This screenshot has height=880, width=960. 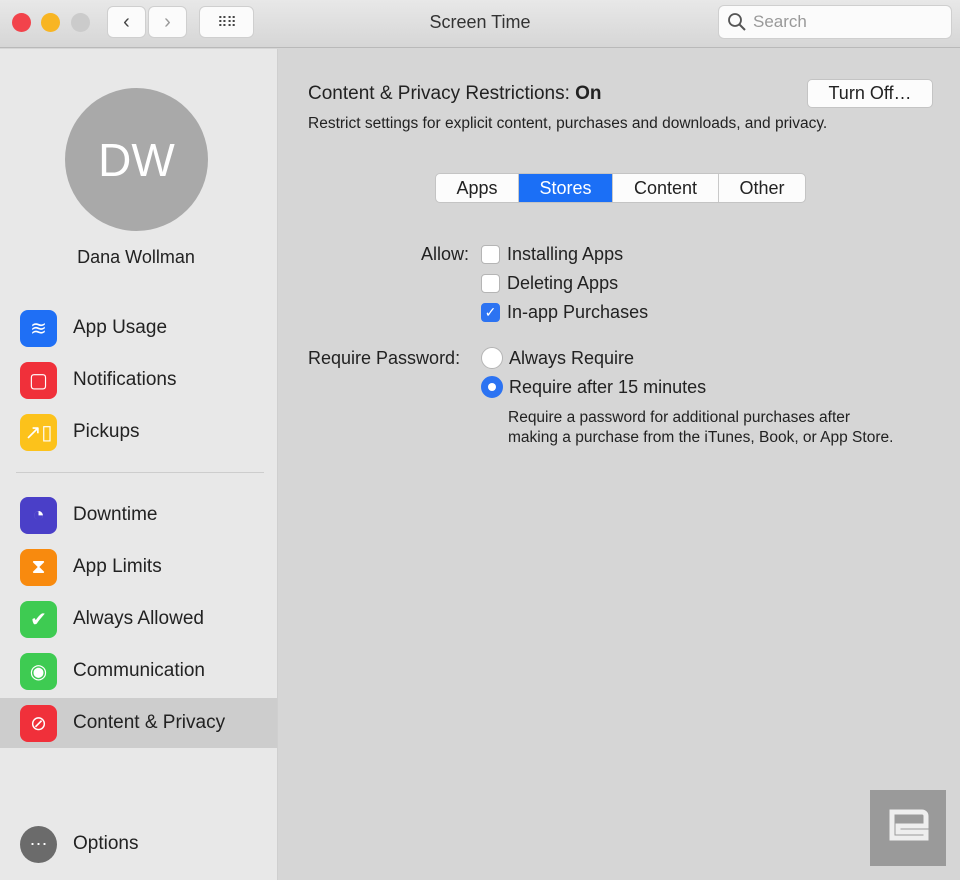 I want to click on downtime-clock-icon: ◔, so click(x=38, y=515).